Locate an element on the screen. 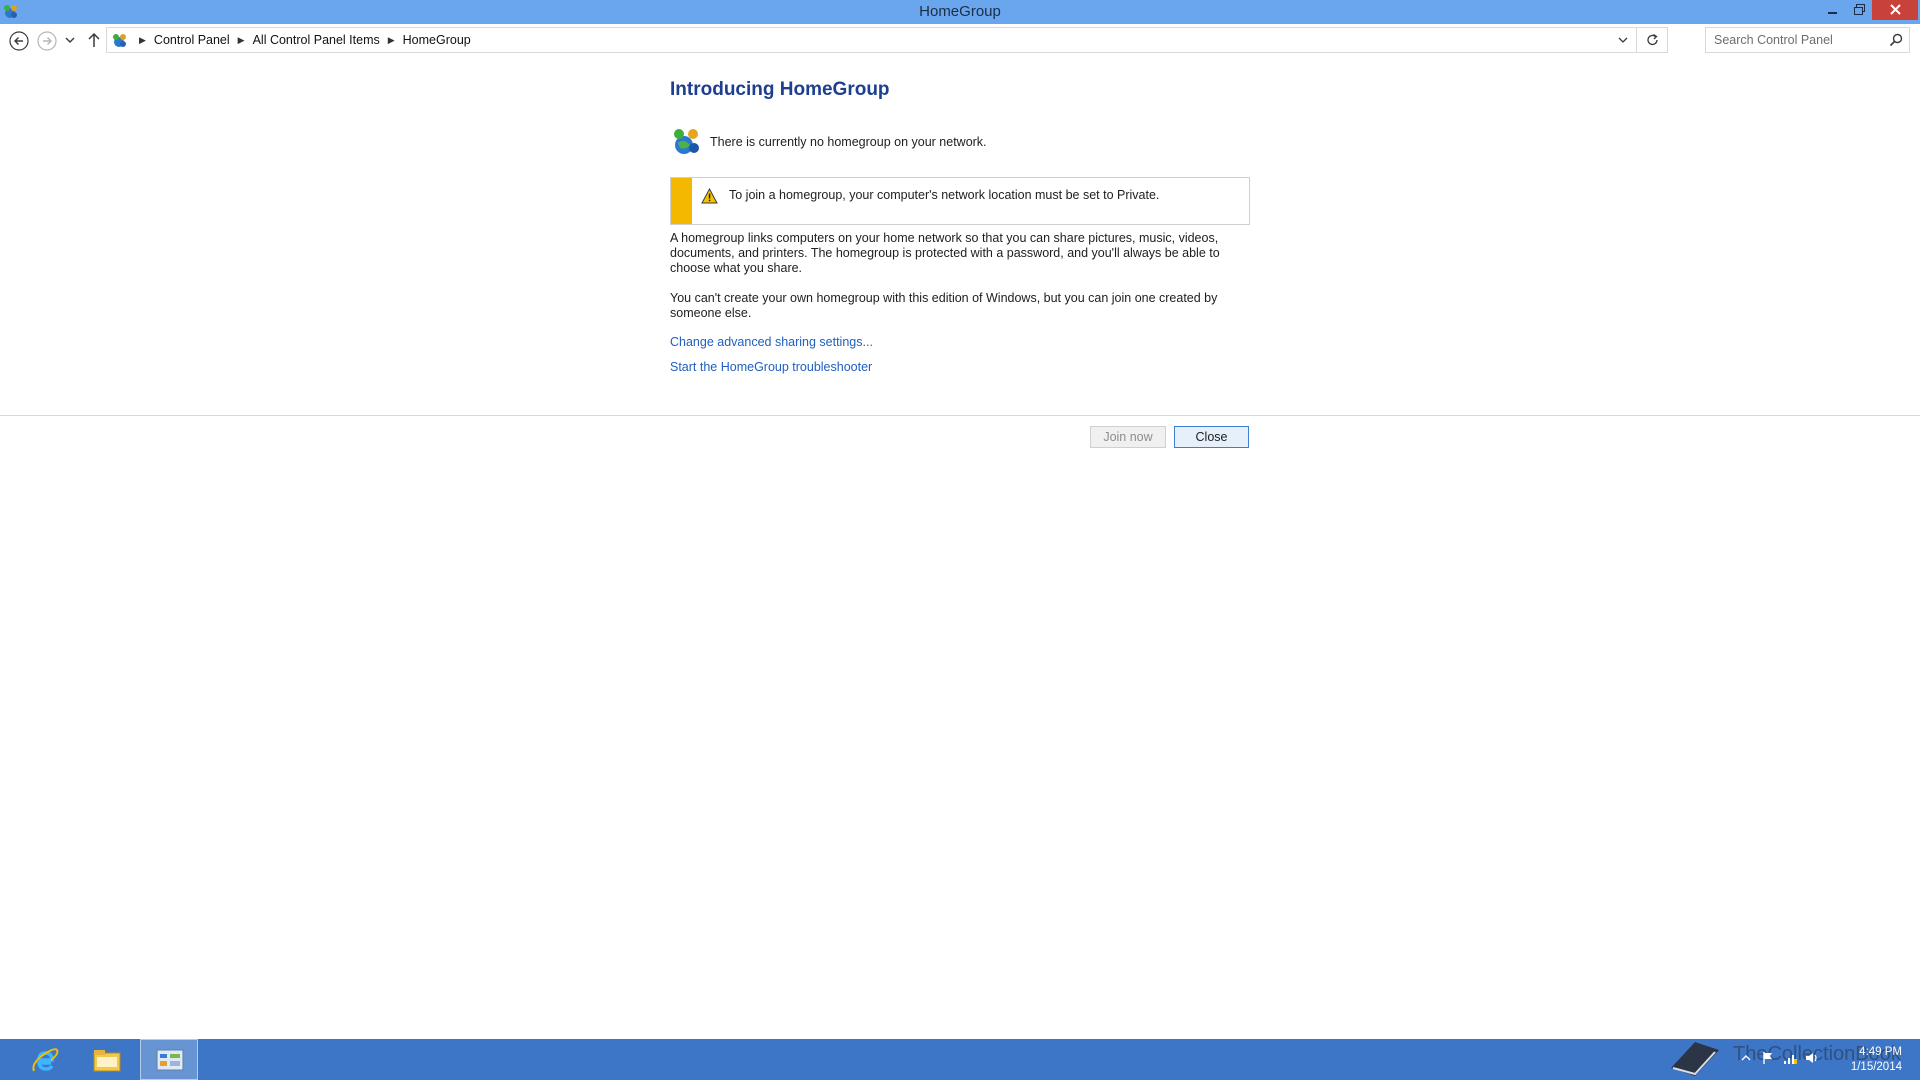  refresh-icon is located at coordinates (1652, 39).